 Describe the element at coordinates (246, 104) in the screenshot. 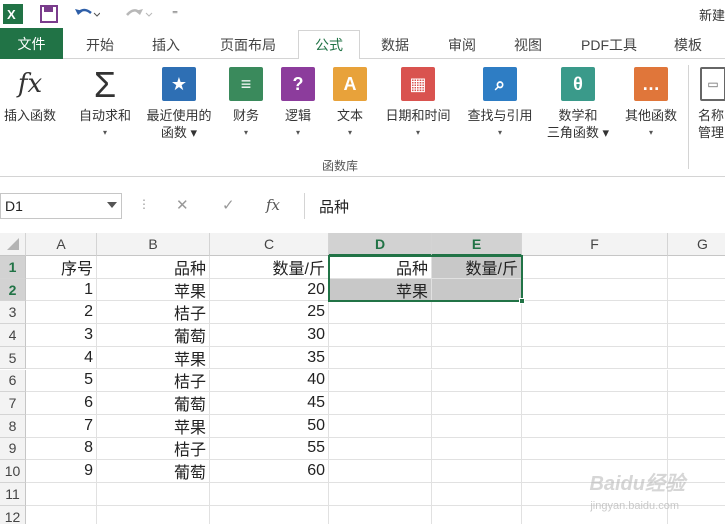

I see `financial-button: ≡ 财务 ▾` at that location.